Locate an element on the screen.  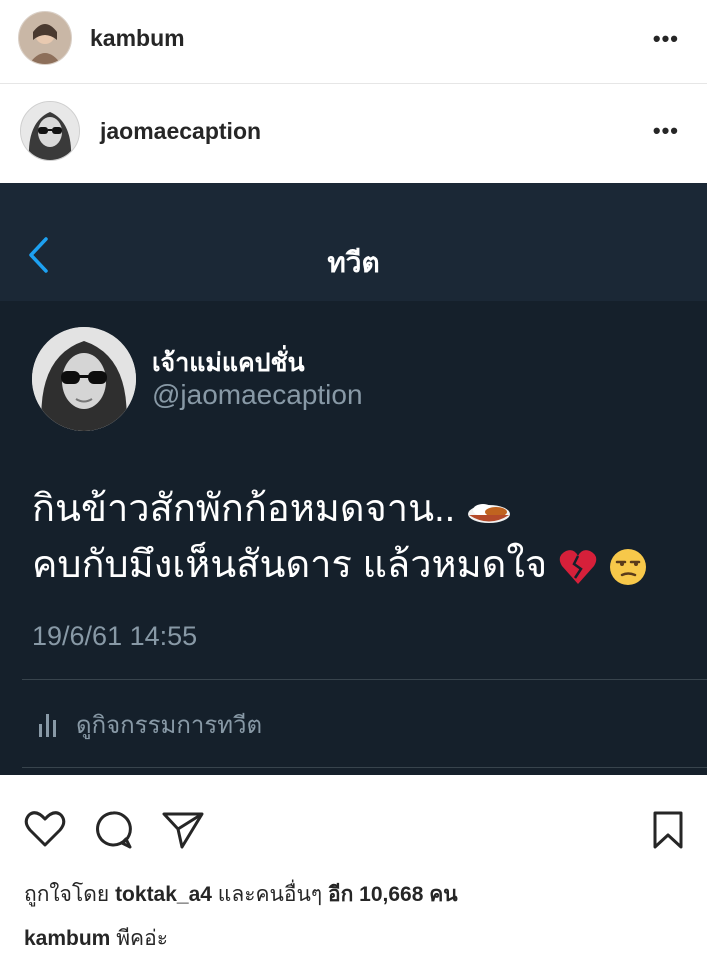
media-author-avatar is located at coordinates (50, 131).